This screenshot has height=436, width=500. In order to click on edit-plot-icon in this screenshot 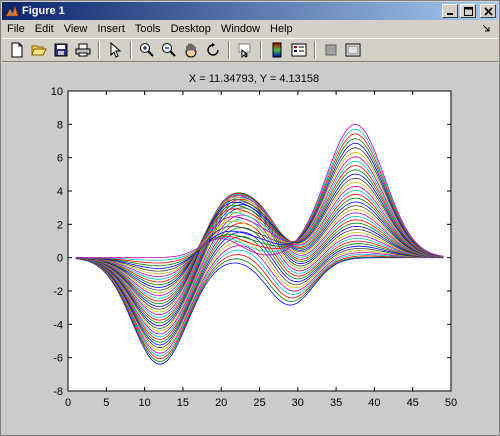, I will do `click(116, 50)`.